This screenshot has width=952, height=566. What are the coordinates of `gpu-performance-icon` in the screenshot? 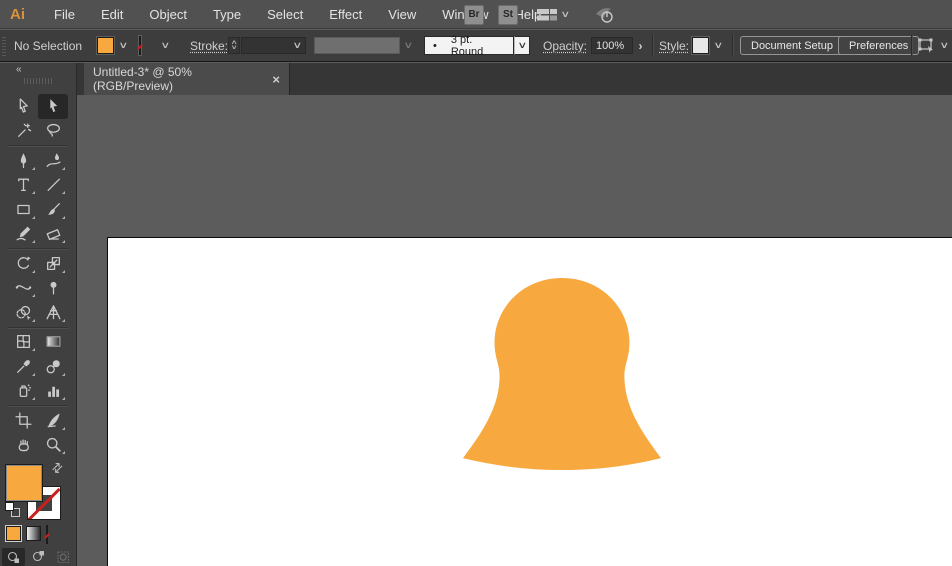 It's located at (605, 15).